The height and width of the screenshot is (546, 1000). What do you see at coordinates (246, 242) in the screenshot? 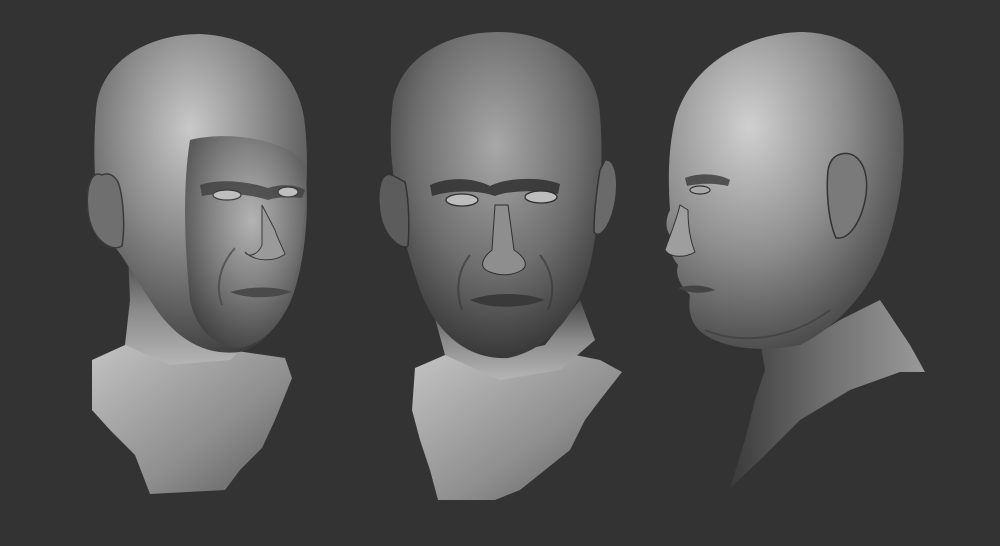
I see `face` at bounding box center [246, 242].